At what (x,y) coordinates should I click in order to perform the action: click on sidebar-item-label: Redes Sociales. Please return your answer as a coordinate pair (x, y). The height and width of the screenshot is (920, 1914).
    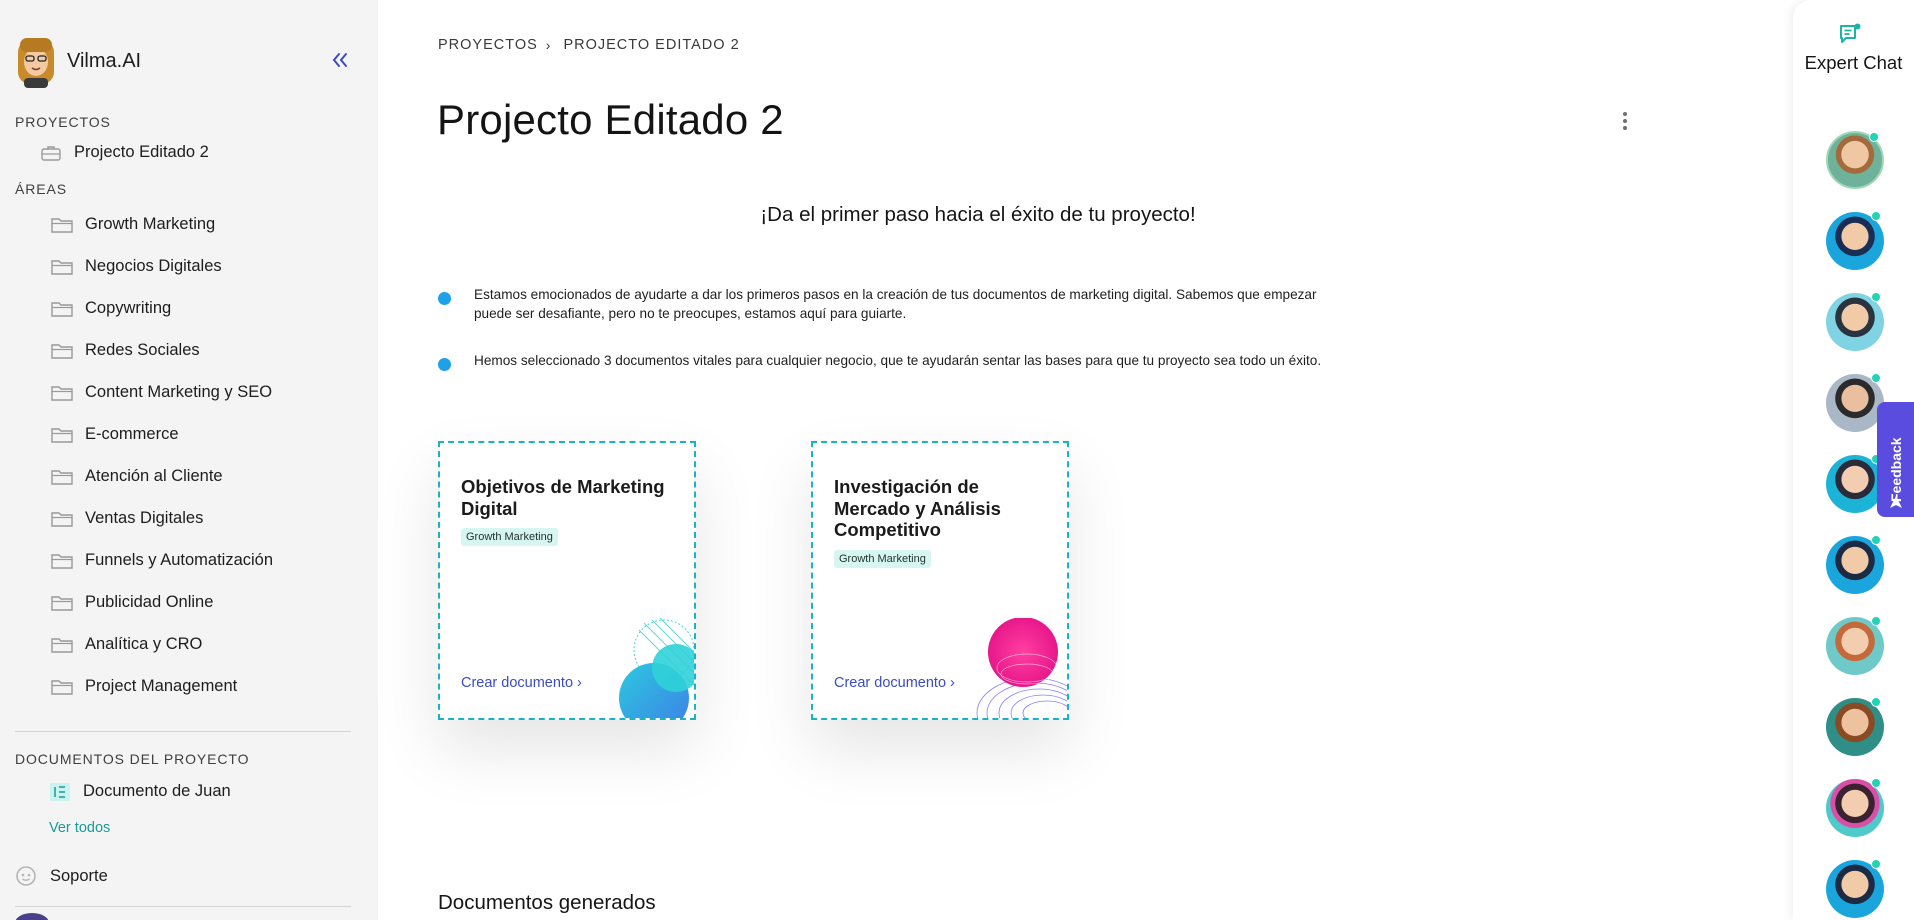
    Looking at the image, I should click on (142, 350).